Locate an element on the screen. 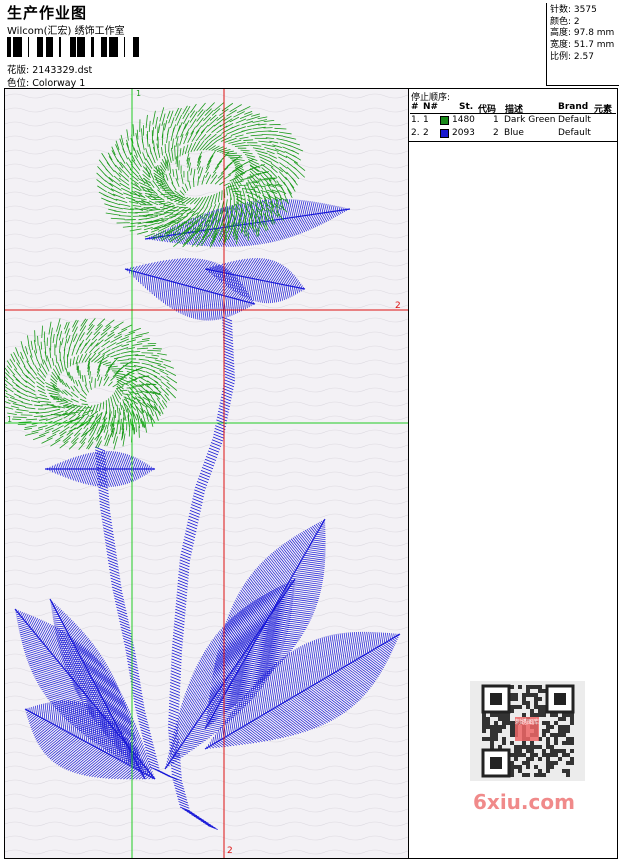  color-count: 颜色: 2 is located at coordinates (584, 23).